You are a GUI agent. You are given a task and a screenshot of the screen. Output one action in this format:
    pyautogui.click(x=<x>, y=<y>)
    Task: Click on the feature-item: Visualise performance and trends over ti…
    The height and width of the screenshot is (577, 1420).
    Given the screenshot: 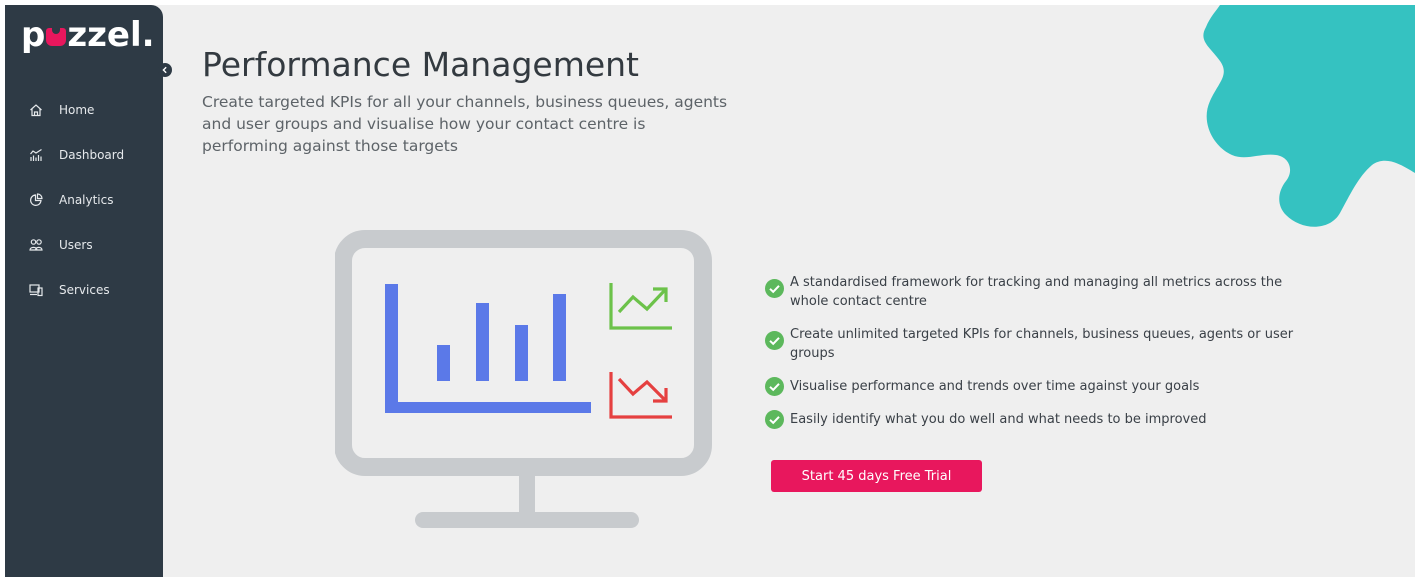 What is the action you would take?
    pyautogui.click(x=1055, y=386)
    